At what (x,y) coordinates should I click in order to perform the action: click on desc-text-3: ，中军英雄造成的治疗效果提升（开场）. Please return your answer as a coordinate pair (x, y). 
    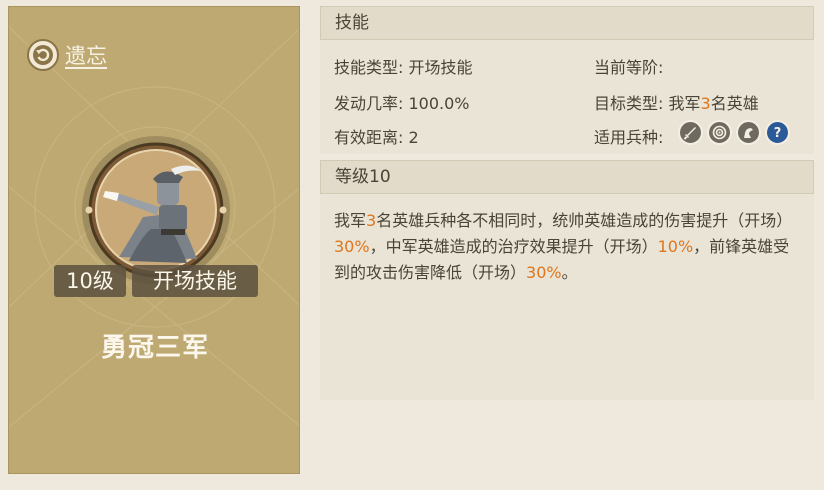
    Looking at the image, I should click on (513, 246).